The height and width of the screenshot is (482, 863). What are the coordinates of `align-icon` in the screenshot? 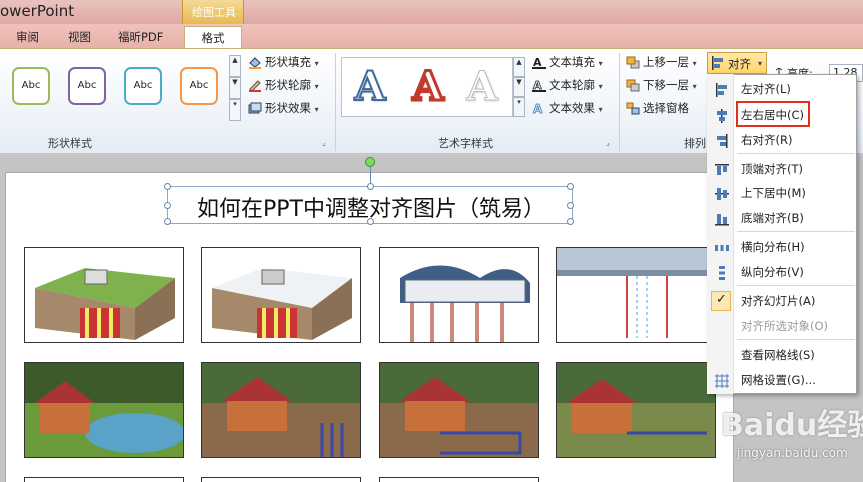 It's located at (718, 64).